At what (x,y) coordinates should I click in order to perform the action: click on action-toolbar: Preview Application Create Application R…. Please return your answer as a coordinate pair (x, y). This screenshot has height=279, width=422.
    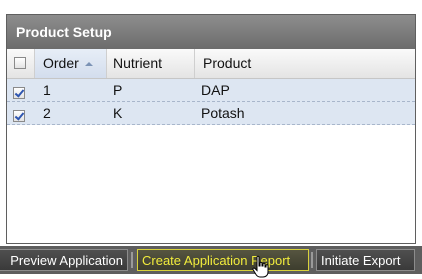
    Looking at the image, I should click on (211, 260).